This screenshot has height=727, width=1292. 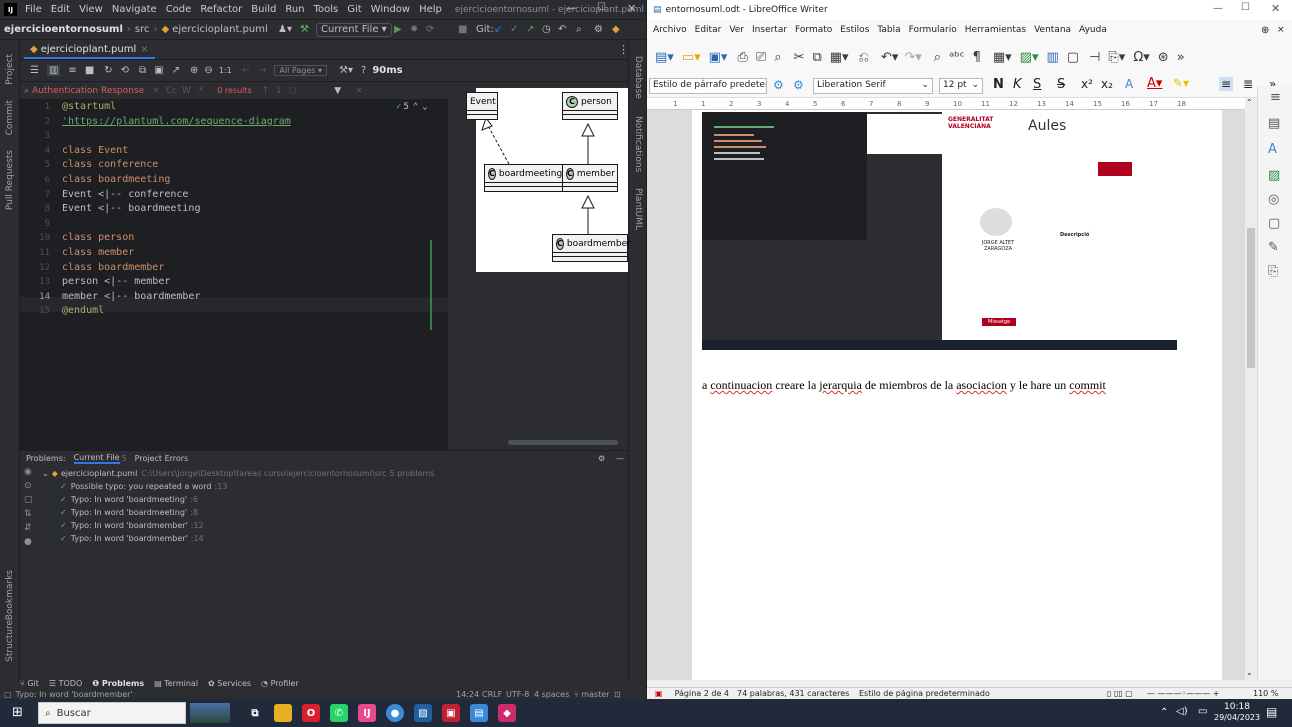 What do you see at coordinates (708, 30) in the screenshot?
I see `lo-menu-editar: Editar` at bounding box center [708, 30].